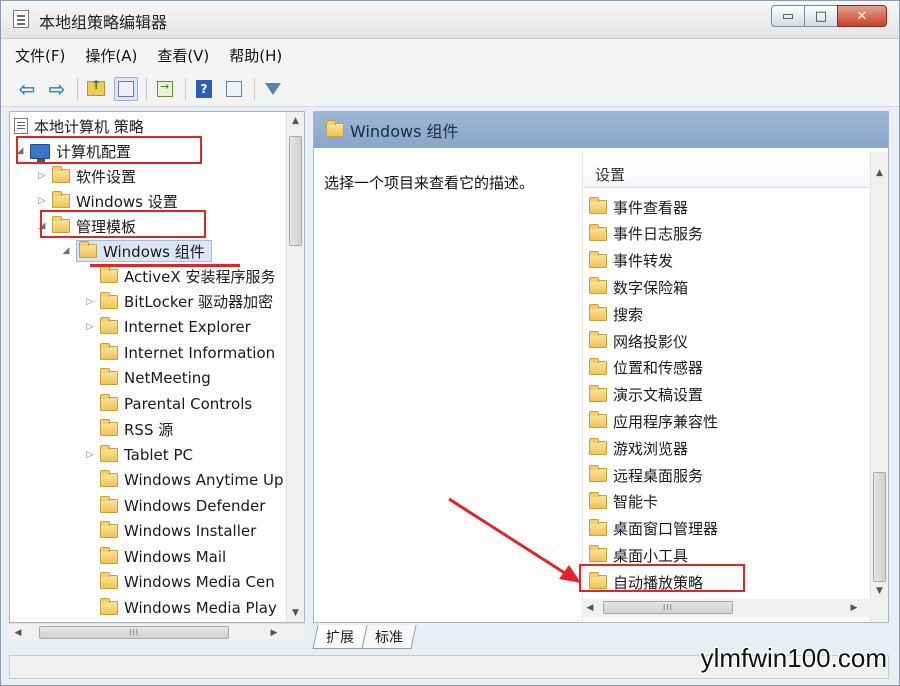  Describe the element at coordinates (658, 395) in the screenshot. I see `list-item-label: 演示文稿设置` at that location.